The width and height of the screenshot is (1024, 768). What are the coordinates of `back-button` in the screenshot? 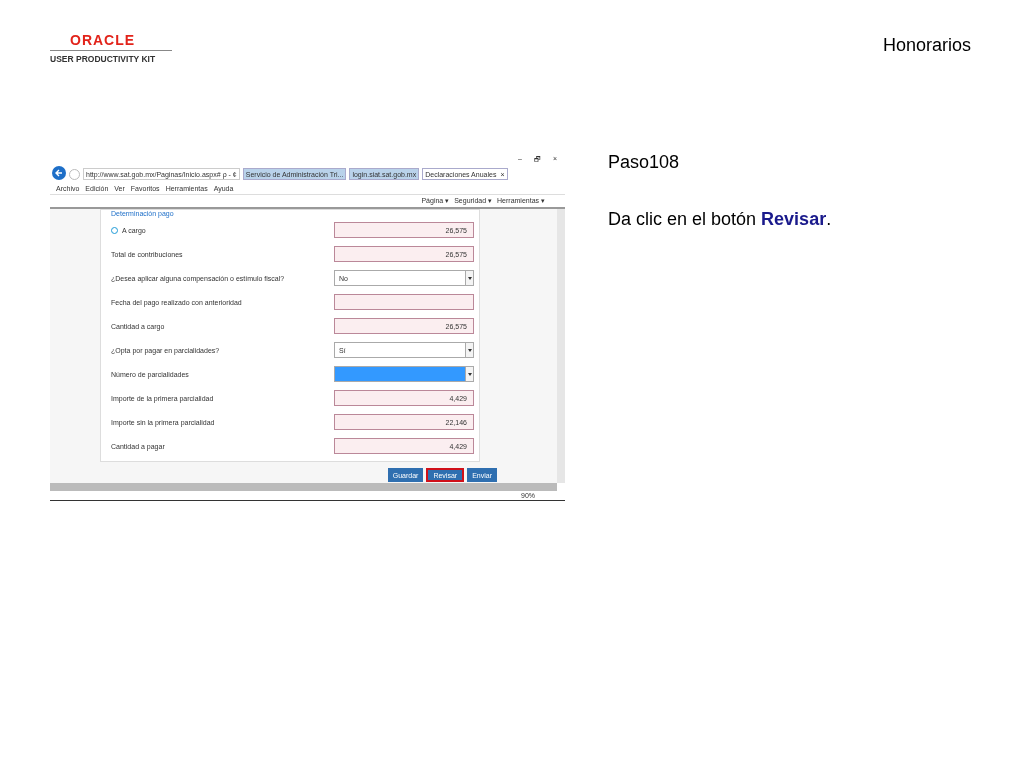 It's located at (59, 173).